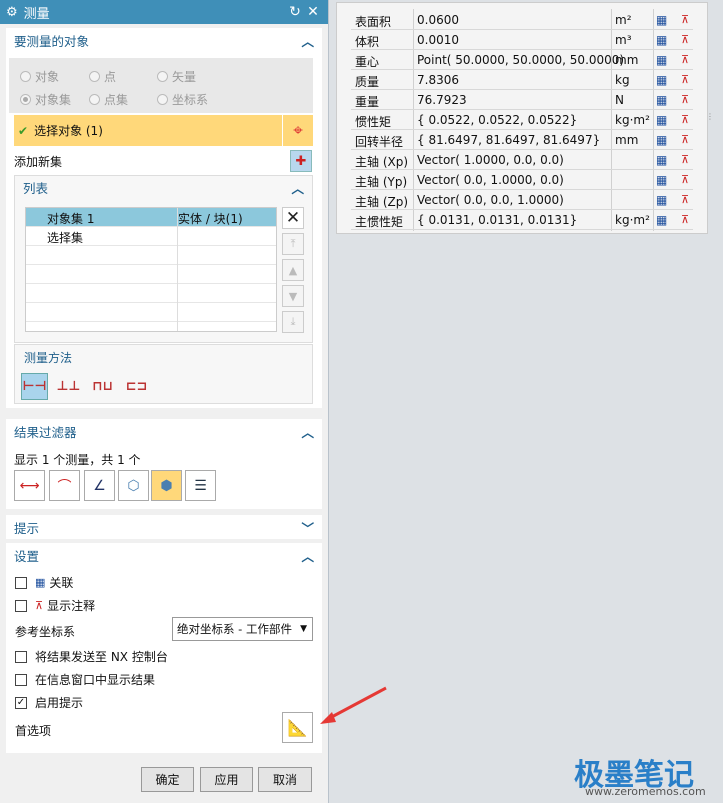  I want to click on hint-section-header: 提示 ﹀, so click(164, 527).